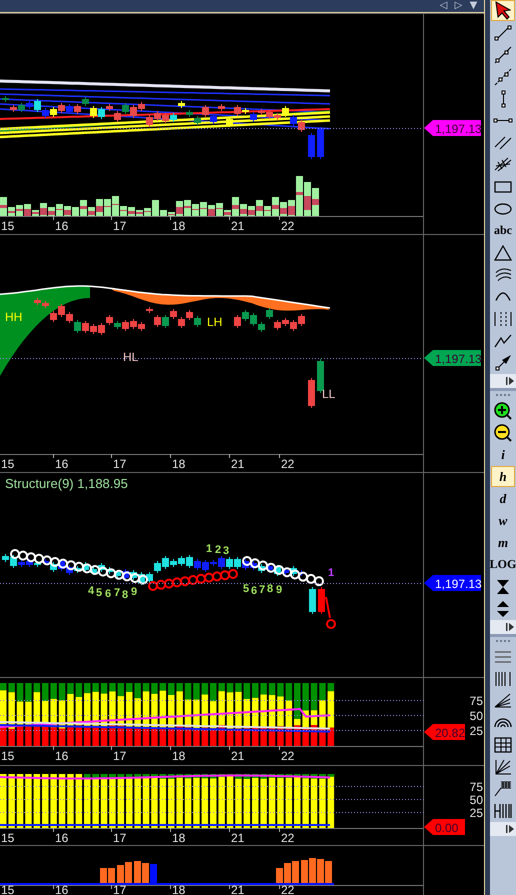  I want to click on nav-button: ◁, so click(443, 6).